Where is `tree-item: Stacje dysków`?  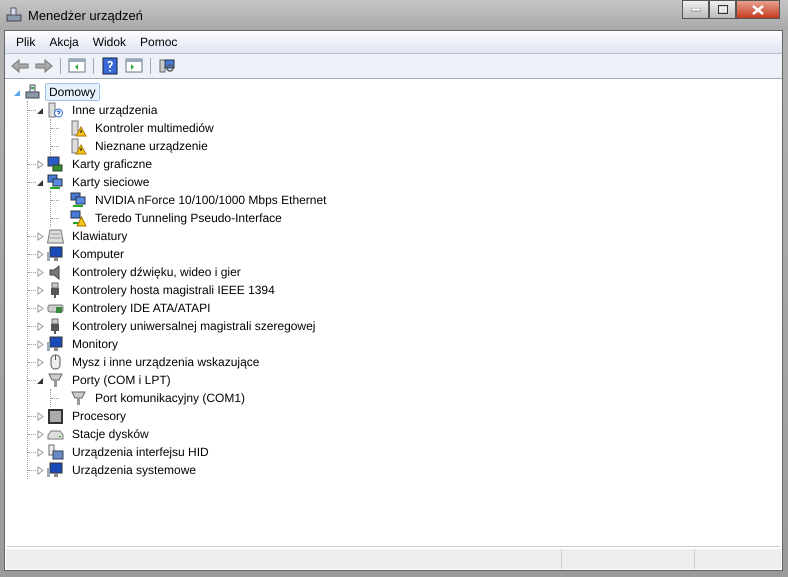
tree-item: Stacje dysków is located at coordinates (110, 434).